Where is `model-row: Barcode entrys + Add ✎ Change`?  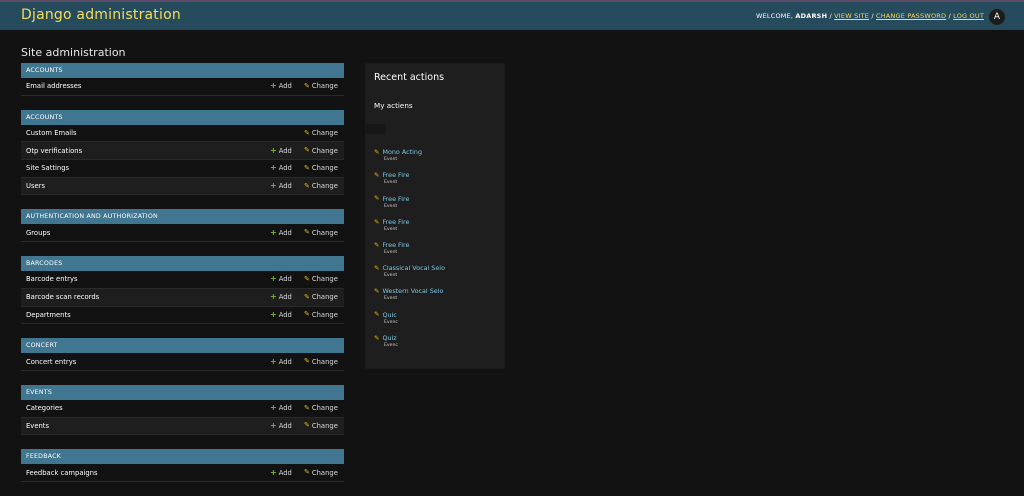
model-row: Barcode entrys + Add ✎ Change is located at coordinates (182, 280).